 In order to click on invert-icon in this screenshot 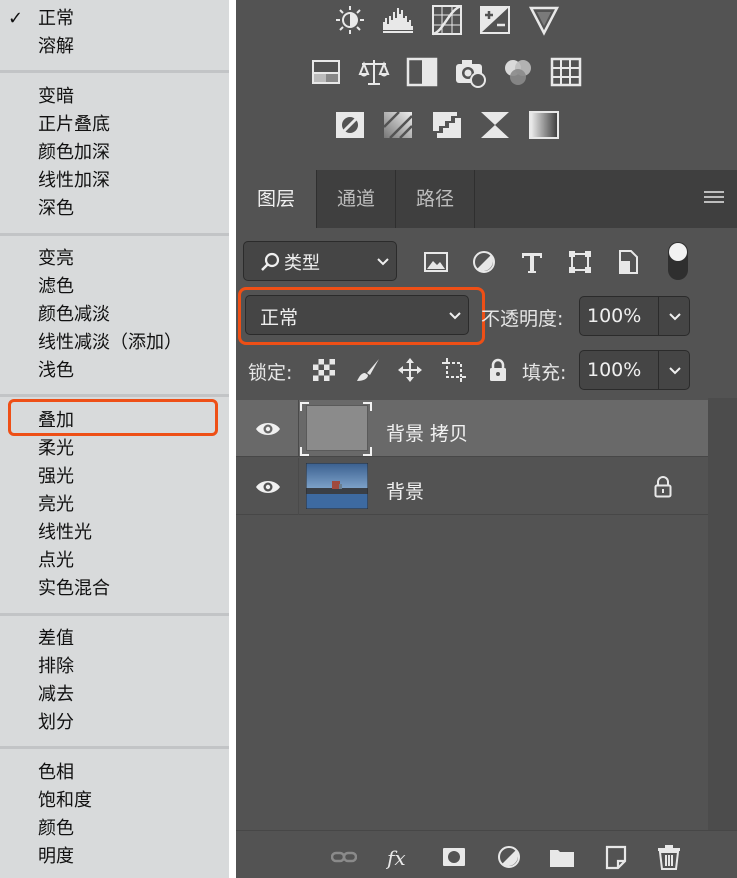, I will do `click(350, 125)`.